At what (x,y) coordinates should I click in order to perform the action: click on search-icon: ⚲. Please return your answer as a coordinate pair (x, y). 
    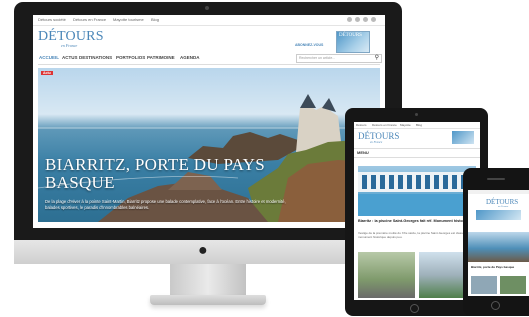
    Looking at the image, I should click on (377, 57).